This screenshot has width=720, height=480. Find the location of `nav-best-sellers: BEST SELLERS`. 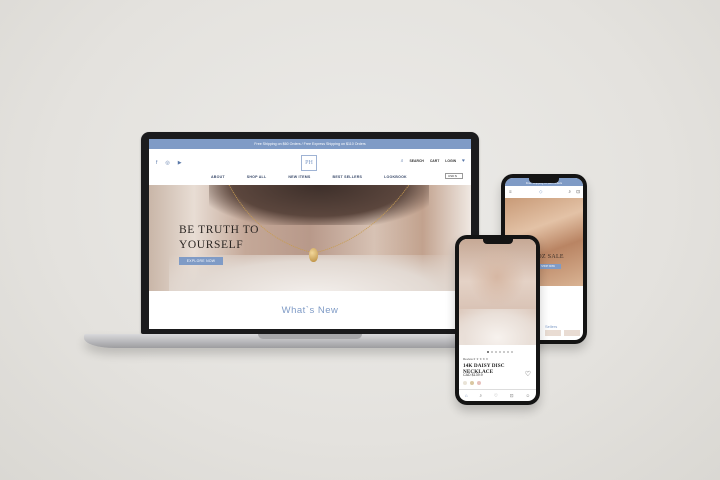

nav-best-sellers: BEST SELLERS is located at coordinates (348, 177).